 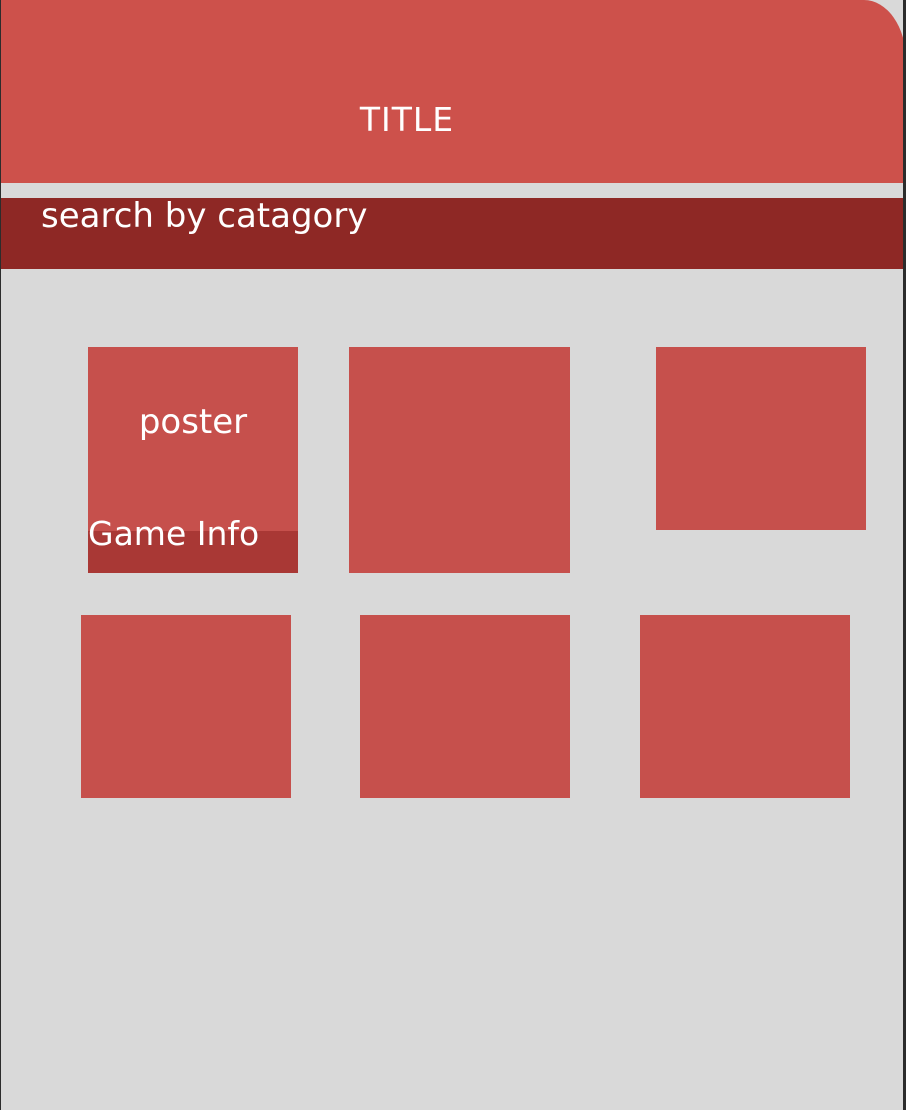 I want to click on game-info-label: Game Info, so click(x=173, y=533).